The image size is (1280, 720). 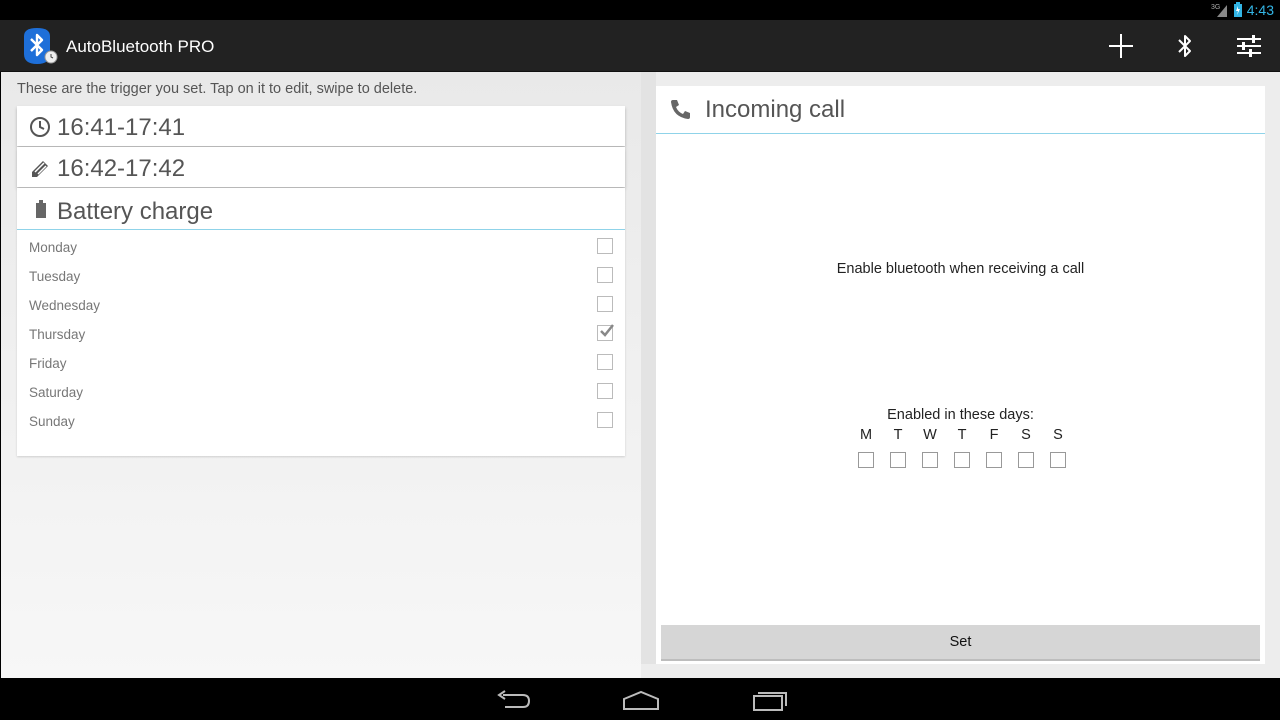 What do you see at coordinates (321, 126) in the screenshot?
I see `trigger-row-time: 16:41-17:41` at bounding box center [321, 126].